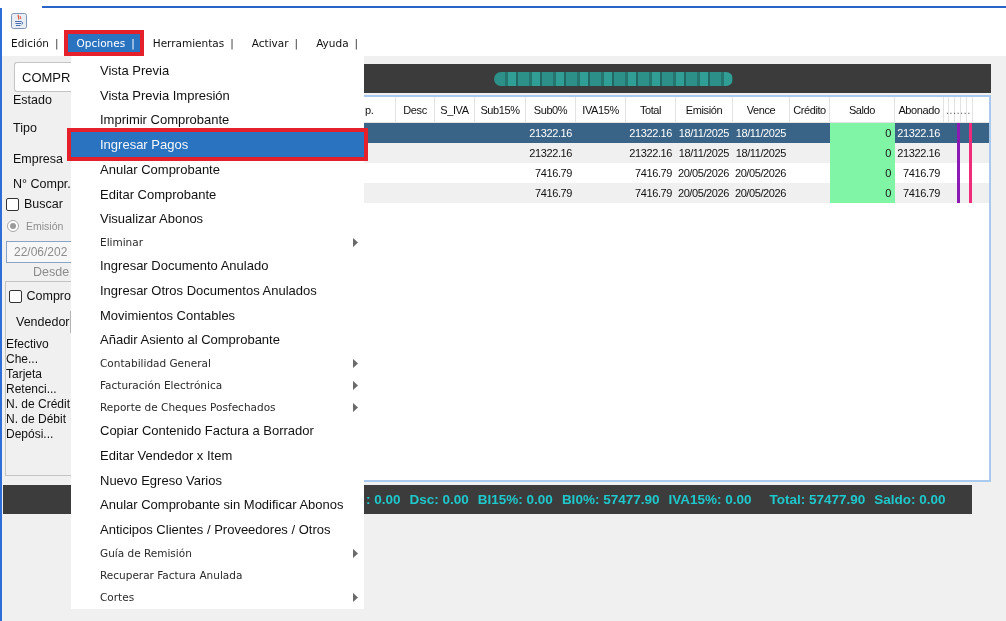  I want to click on menu-item: Cortes, so click(217, 597).